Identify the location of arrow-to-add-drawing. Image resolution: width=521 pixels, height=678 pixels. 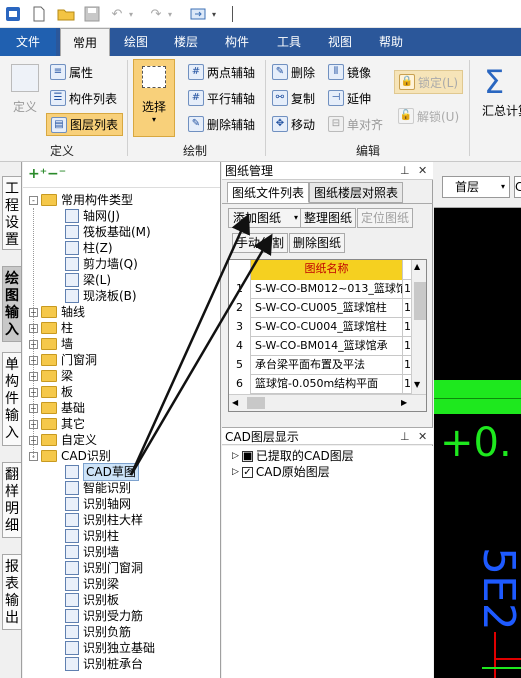
(189, 344).